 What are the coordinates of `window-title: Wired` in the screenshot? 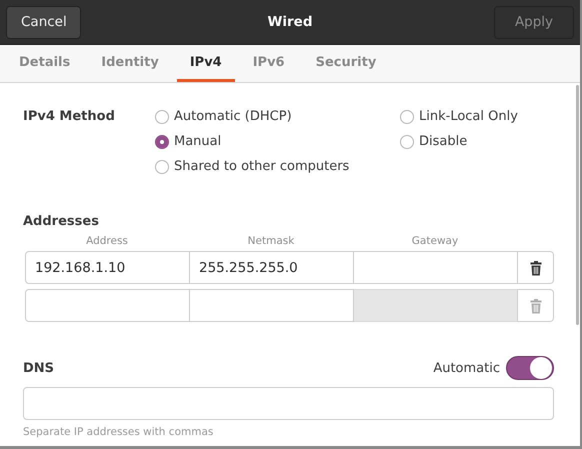 It's located at (290, 22).